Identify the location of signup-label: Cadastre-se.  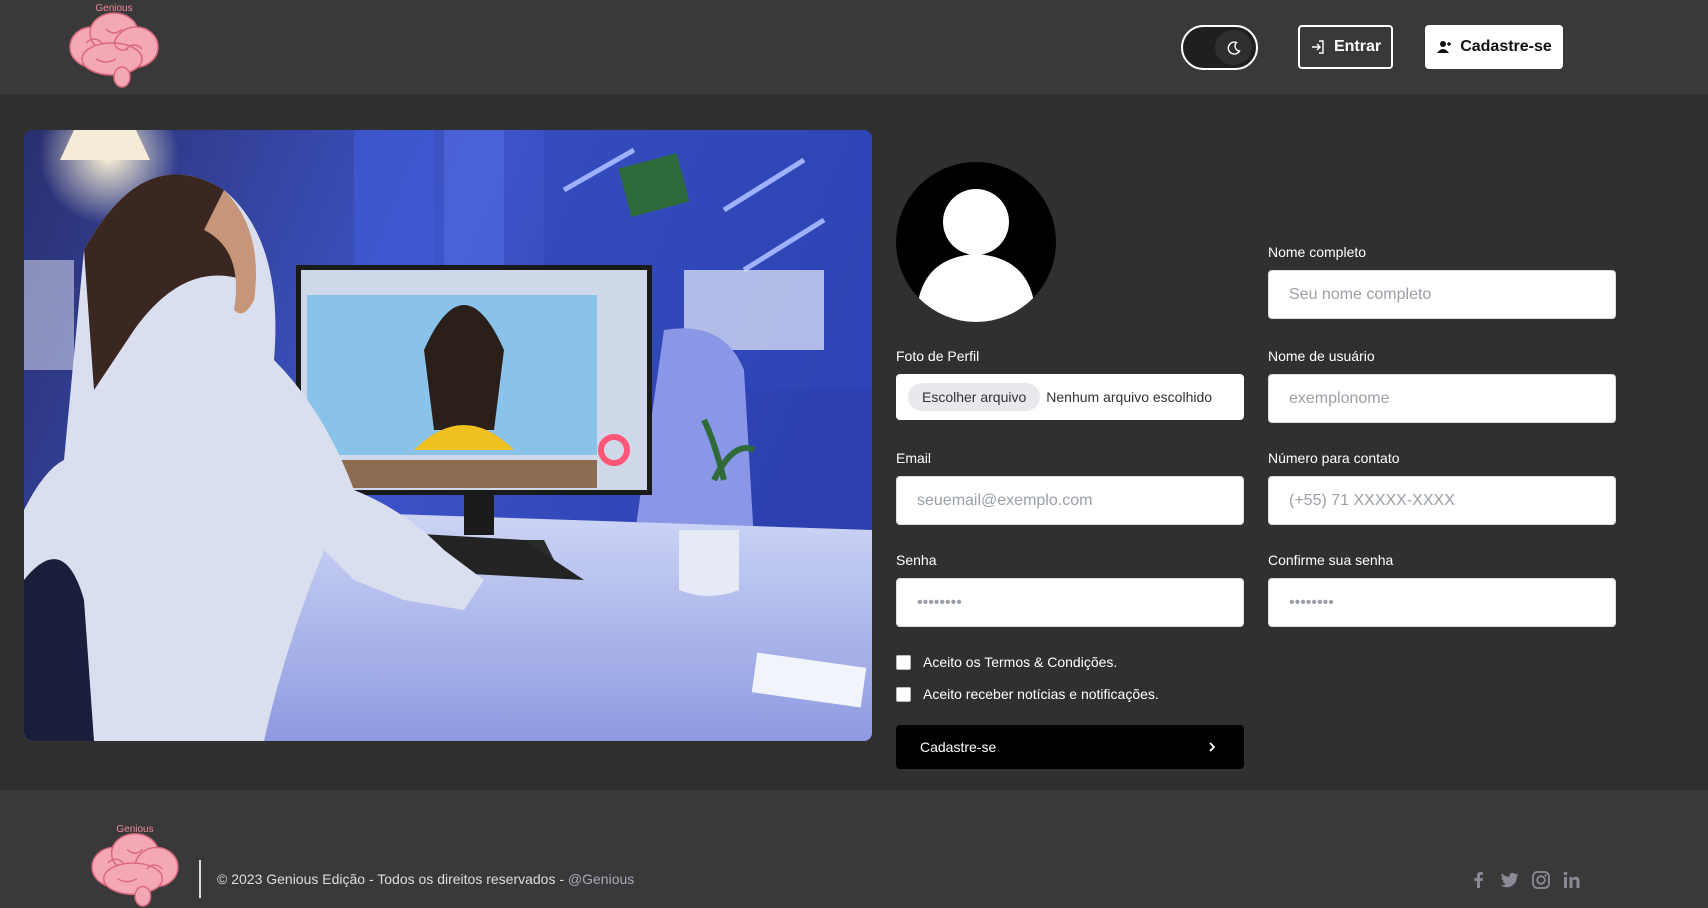
(1506, 46).